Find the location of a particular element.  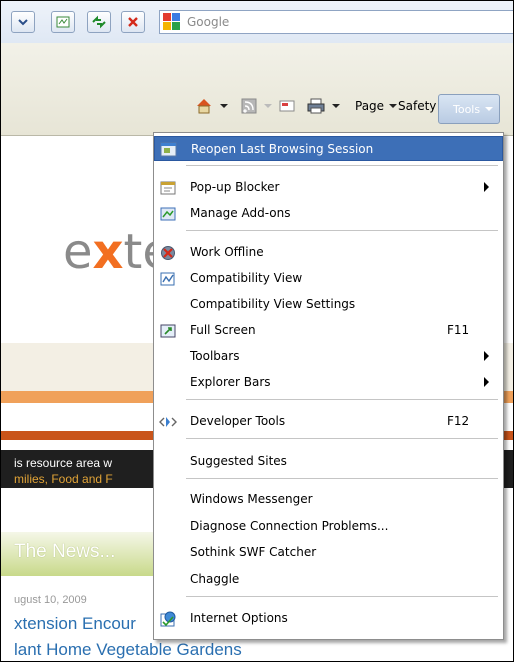

safety-menu-label: Safety is located at coordinates (417, 106).